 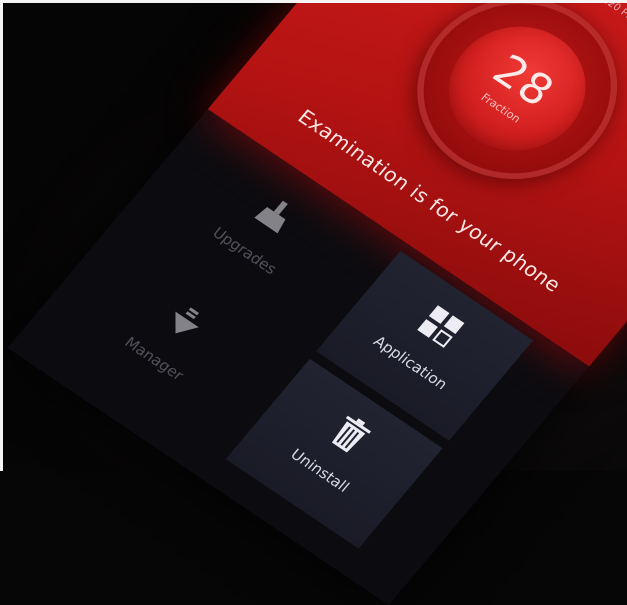 What do you see at coordinates (272, 217) in the screenshot?
I see `broom-icon` at bounding box center [272, 217].